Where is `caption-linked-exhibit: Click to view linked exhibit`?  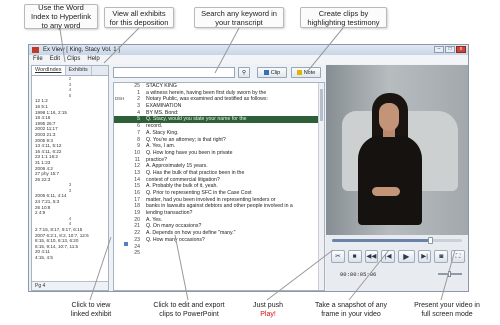 caption-linked-exhibit: Click to view linked exhibit is located at coordinates (91, 310).